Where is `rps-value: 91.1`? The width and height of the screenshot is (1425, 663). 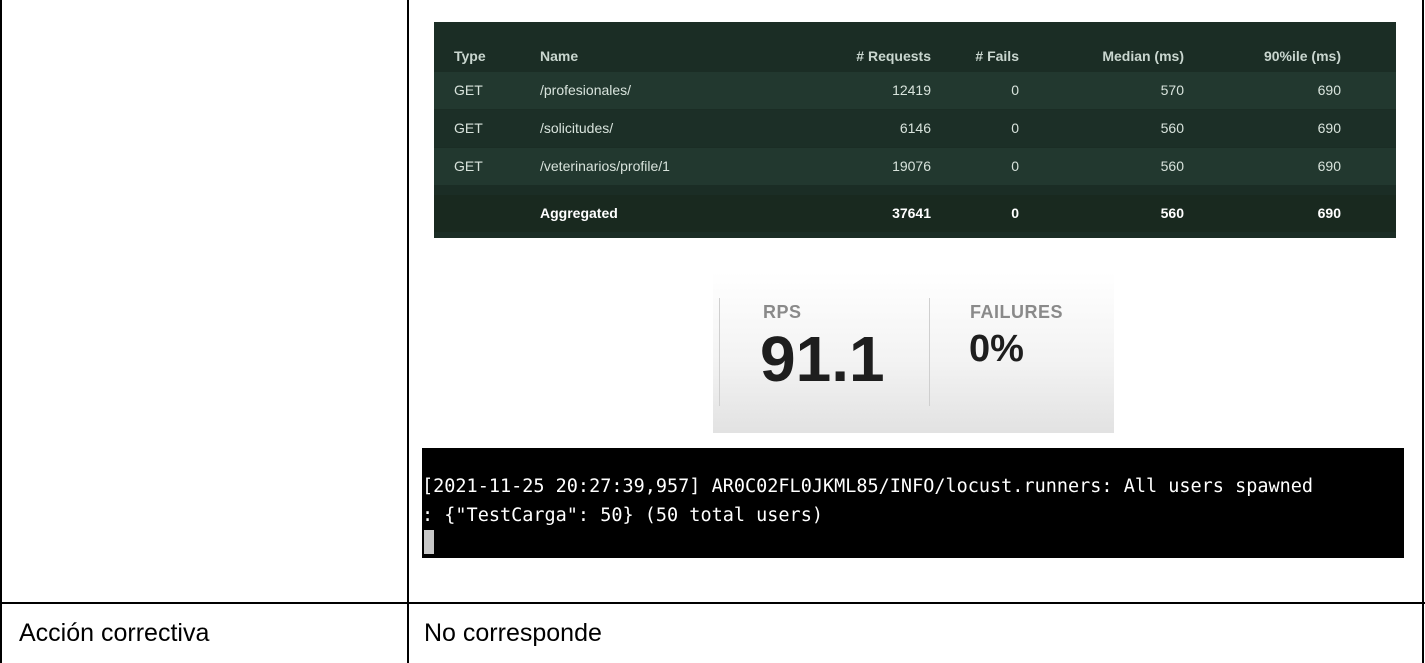
rps-value: 91.1 is located at coordinates (822, 359).